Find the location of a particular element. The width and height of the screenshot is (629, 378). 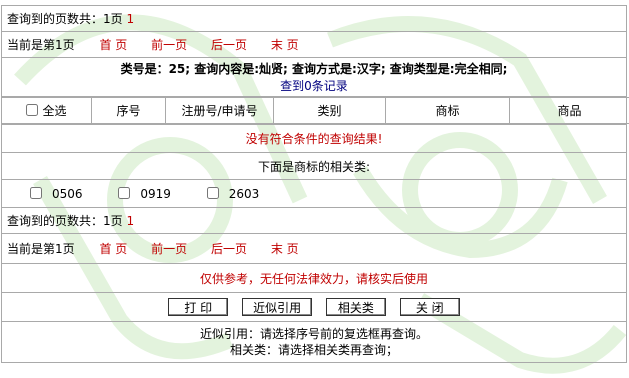

col-serial: 序号 is located at coordinates (128, 110).